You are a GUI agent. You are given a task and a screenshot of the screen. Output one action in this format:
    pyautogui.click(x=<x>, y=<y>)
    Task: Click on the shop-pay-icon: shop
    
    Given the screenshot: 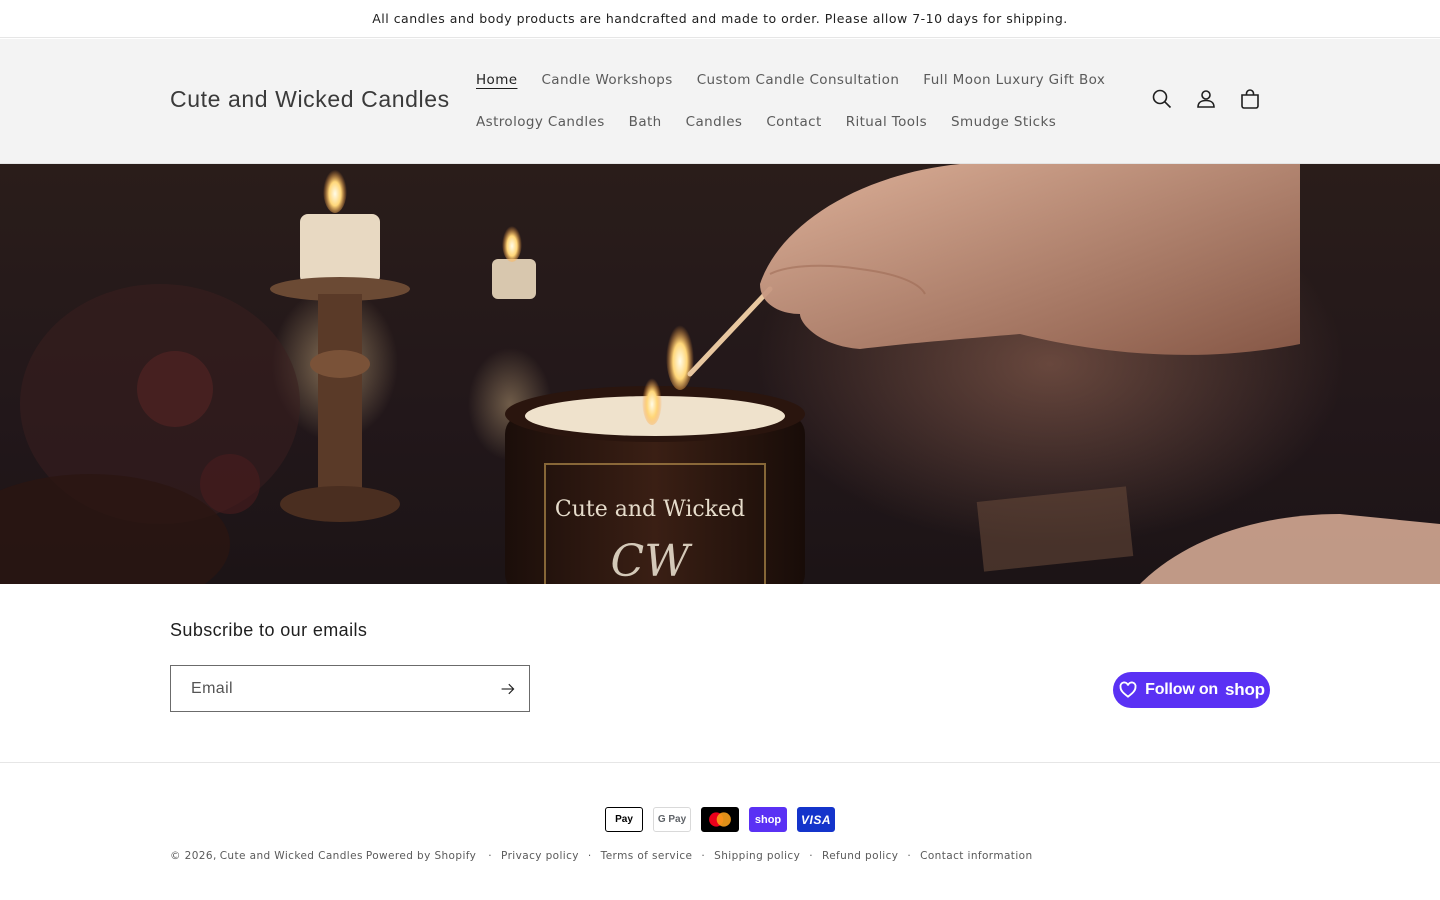 What is the action you would take?
    pyautogui.click(x=768, y=819)
    